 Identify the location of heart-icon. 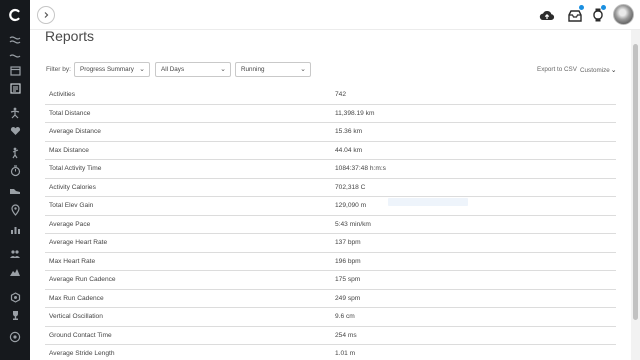
(15, 131).